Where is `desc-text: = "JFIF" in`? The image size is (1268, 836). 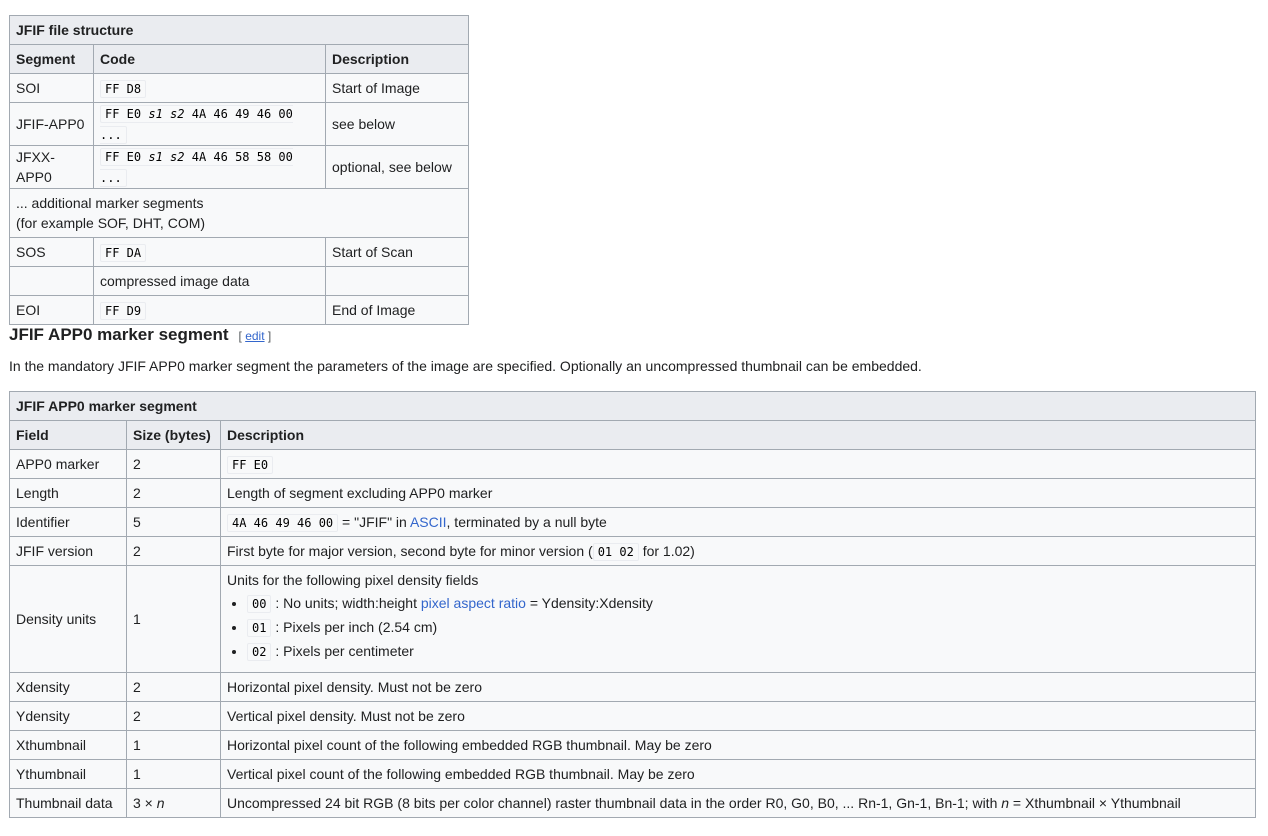
desc-text: = "JFIF" in is located at coordinates (374, 521).